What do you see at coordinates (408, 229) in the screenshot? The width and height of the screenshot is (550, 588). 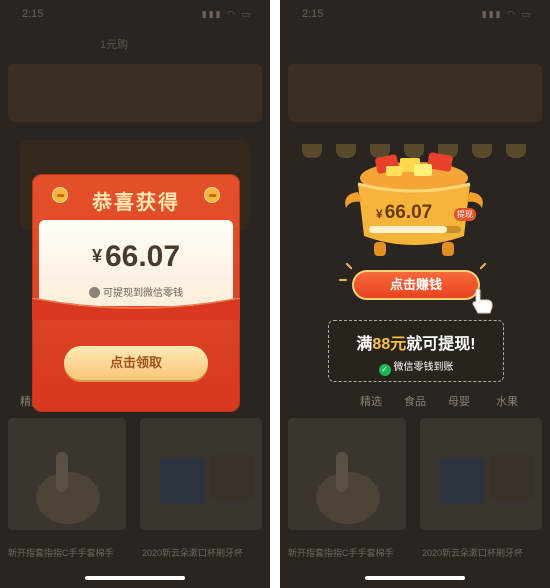 I see `progress-bar-fill` at bounding box center [408, 229].